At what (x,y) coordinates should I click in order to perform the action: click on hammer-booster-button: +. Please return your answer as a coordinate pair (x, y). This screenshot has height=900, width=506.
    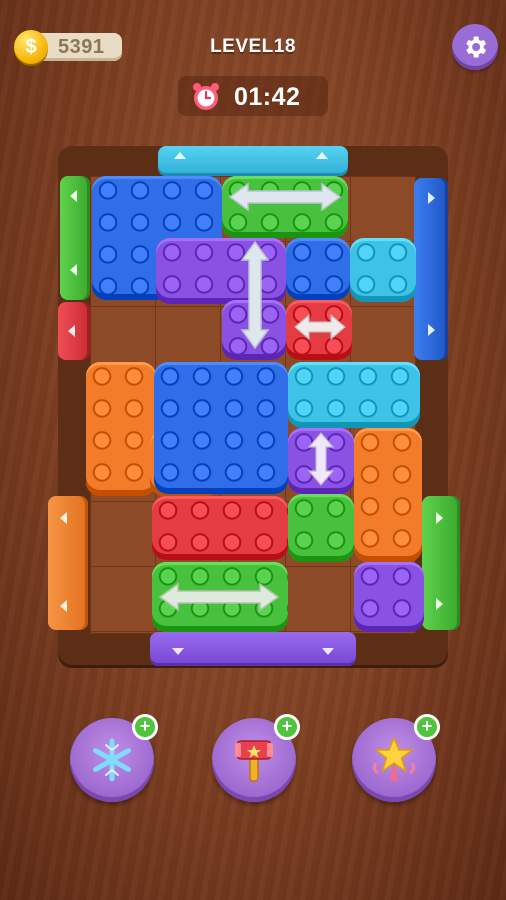
    Looking at the image, I should click on (256, 758).